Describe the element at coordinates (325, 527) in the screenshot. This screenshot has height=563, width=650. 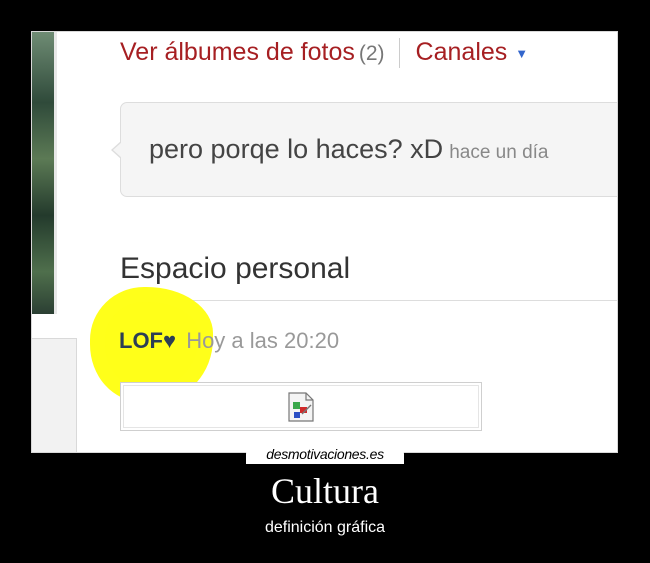
I see `poster-subtitle: definición gráfica` at that location.